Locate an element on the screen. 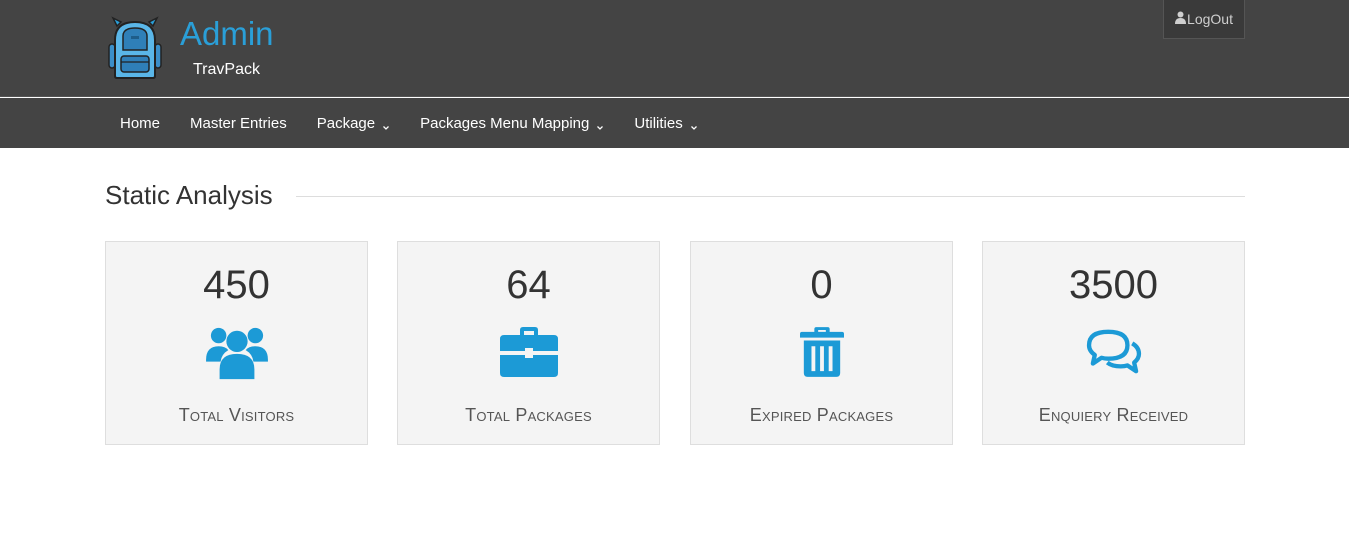 The width and height of the screenshot is (1349, 533). nav-item-label: Packages Menu Mapping is located at coordinates (505, 123).